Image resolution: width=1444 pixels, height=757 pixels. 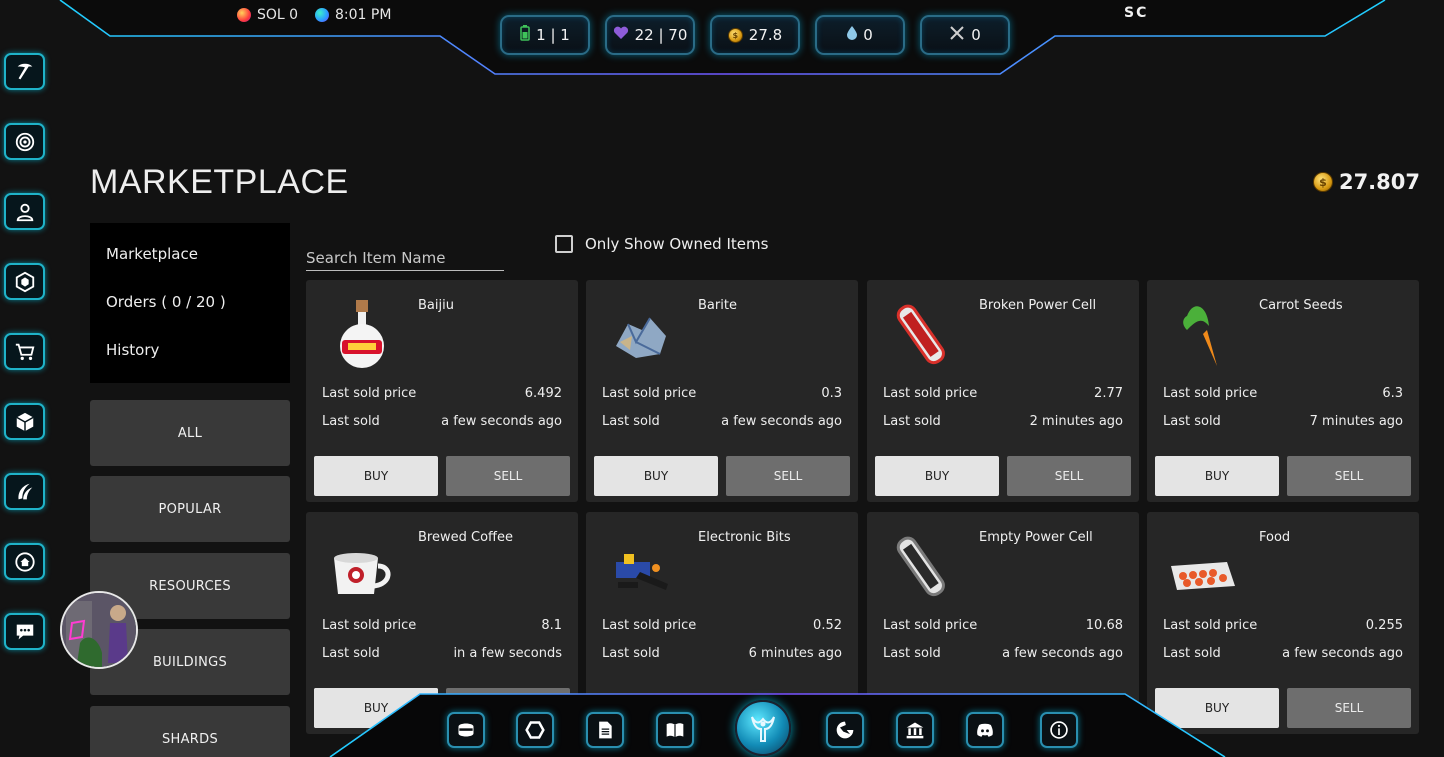 I want to click on hexagon-icon, so click(x=535, y=730).